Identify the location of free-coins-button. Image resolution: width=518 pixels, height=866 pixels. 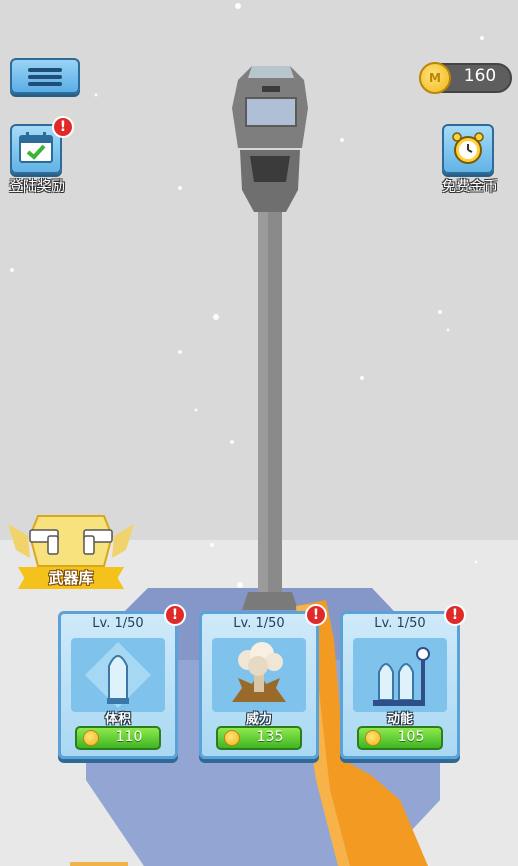
(468, 149).